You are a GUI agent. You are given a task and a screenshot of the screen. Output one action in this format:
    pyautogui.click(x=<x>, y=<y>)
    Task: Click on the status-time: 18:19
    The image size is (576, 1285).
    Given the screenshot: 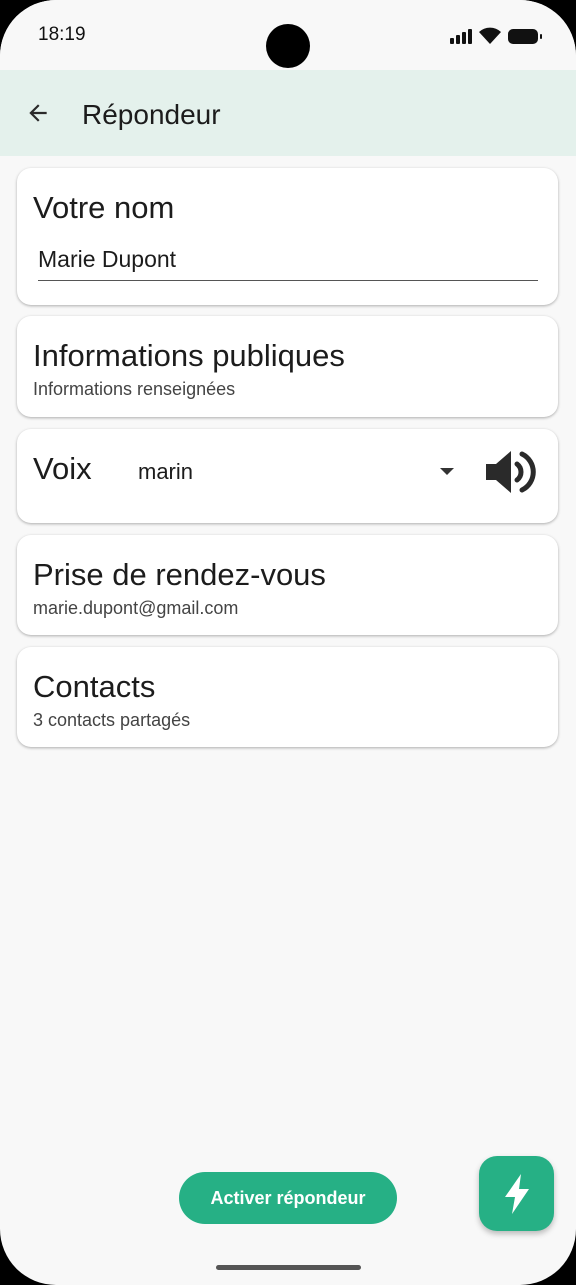 What is the action you would take?
    pyautogui.click(x=62, y=34)
    